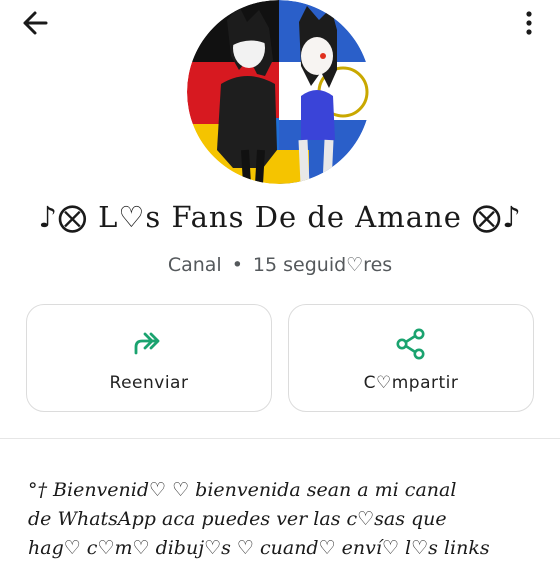 Image resolution: width=560 pixels, height=563 pixels. Describe the element at coordinates (194, 265) in the screenshot. I see `channel-type: Canal` at that location.